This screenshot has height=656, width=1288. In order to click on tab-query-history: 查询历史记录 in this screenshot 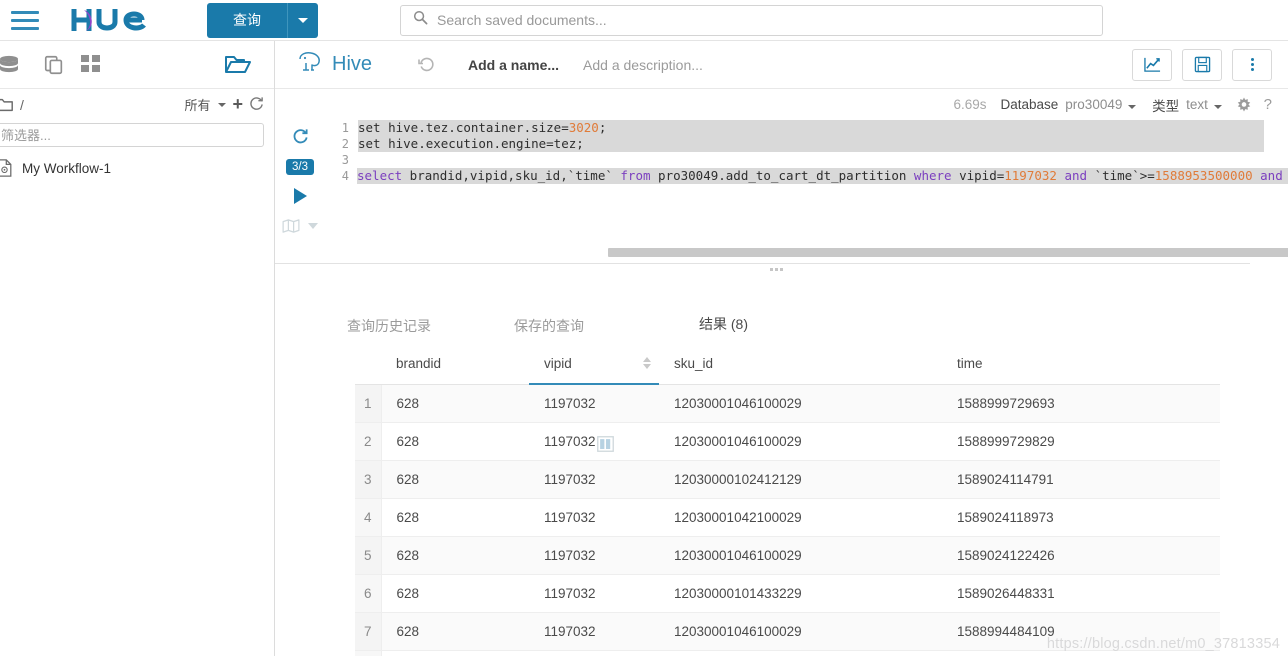, I will do `click(389, 331)`.